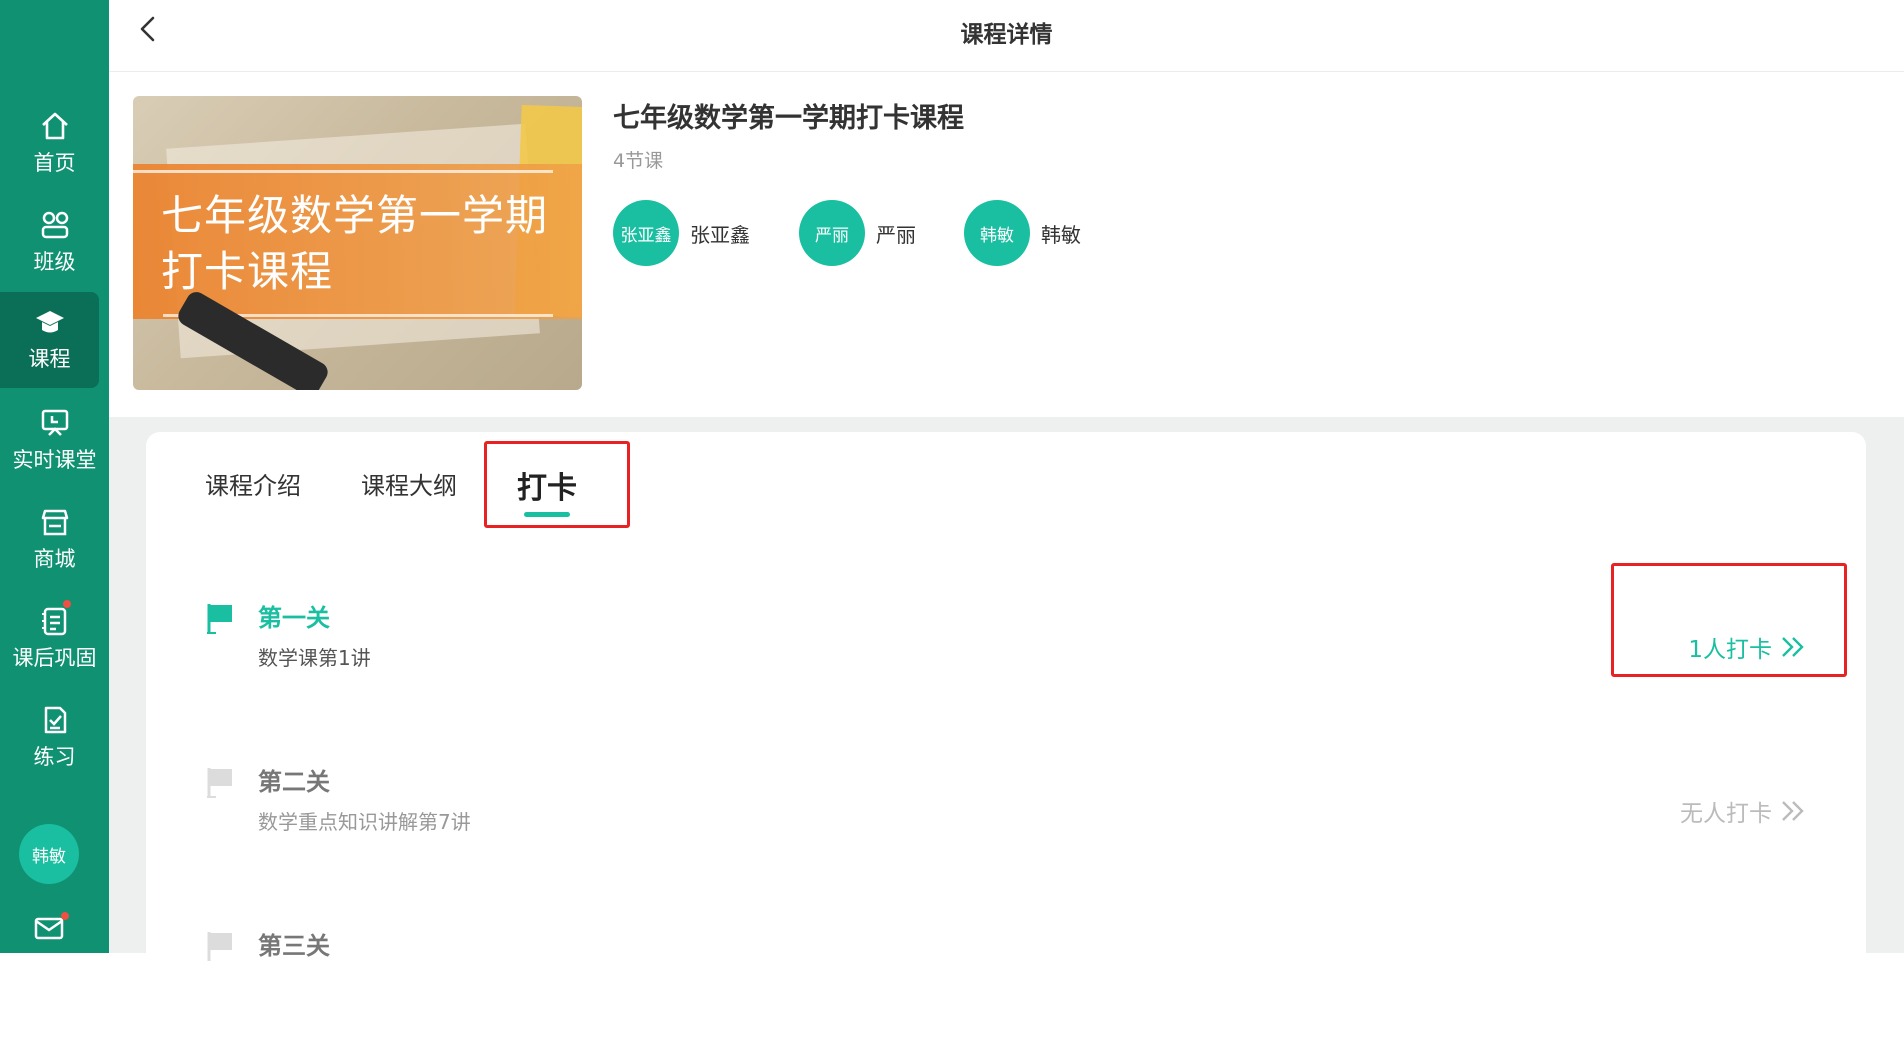 The width and height of the screenshot is (1904, 1038). Describe the element at coordinates (1006, 32) in the screenshot. I see `page-title: 课程详情` at that location.